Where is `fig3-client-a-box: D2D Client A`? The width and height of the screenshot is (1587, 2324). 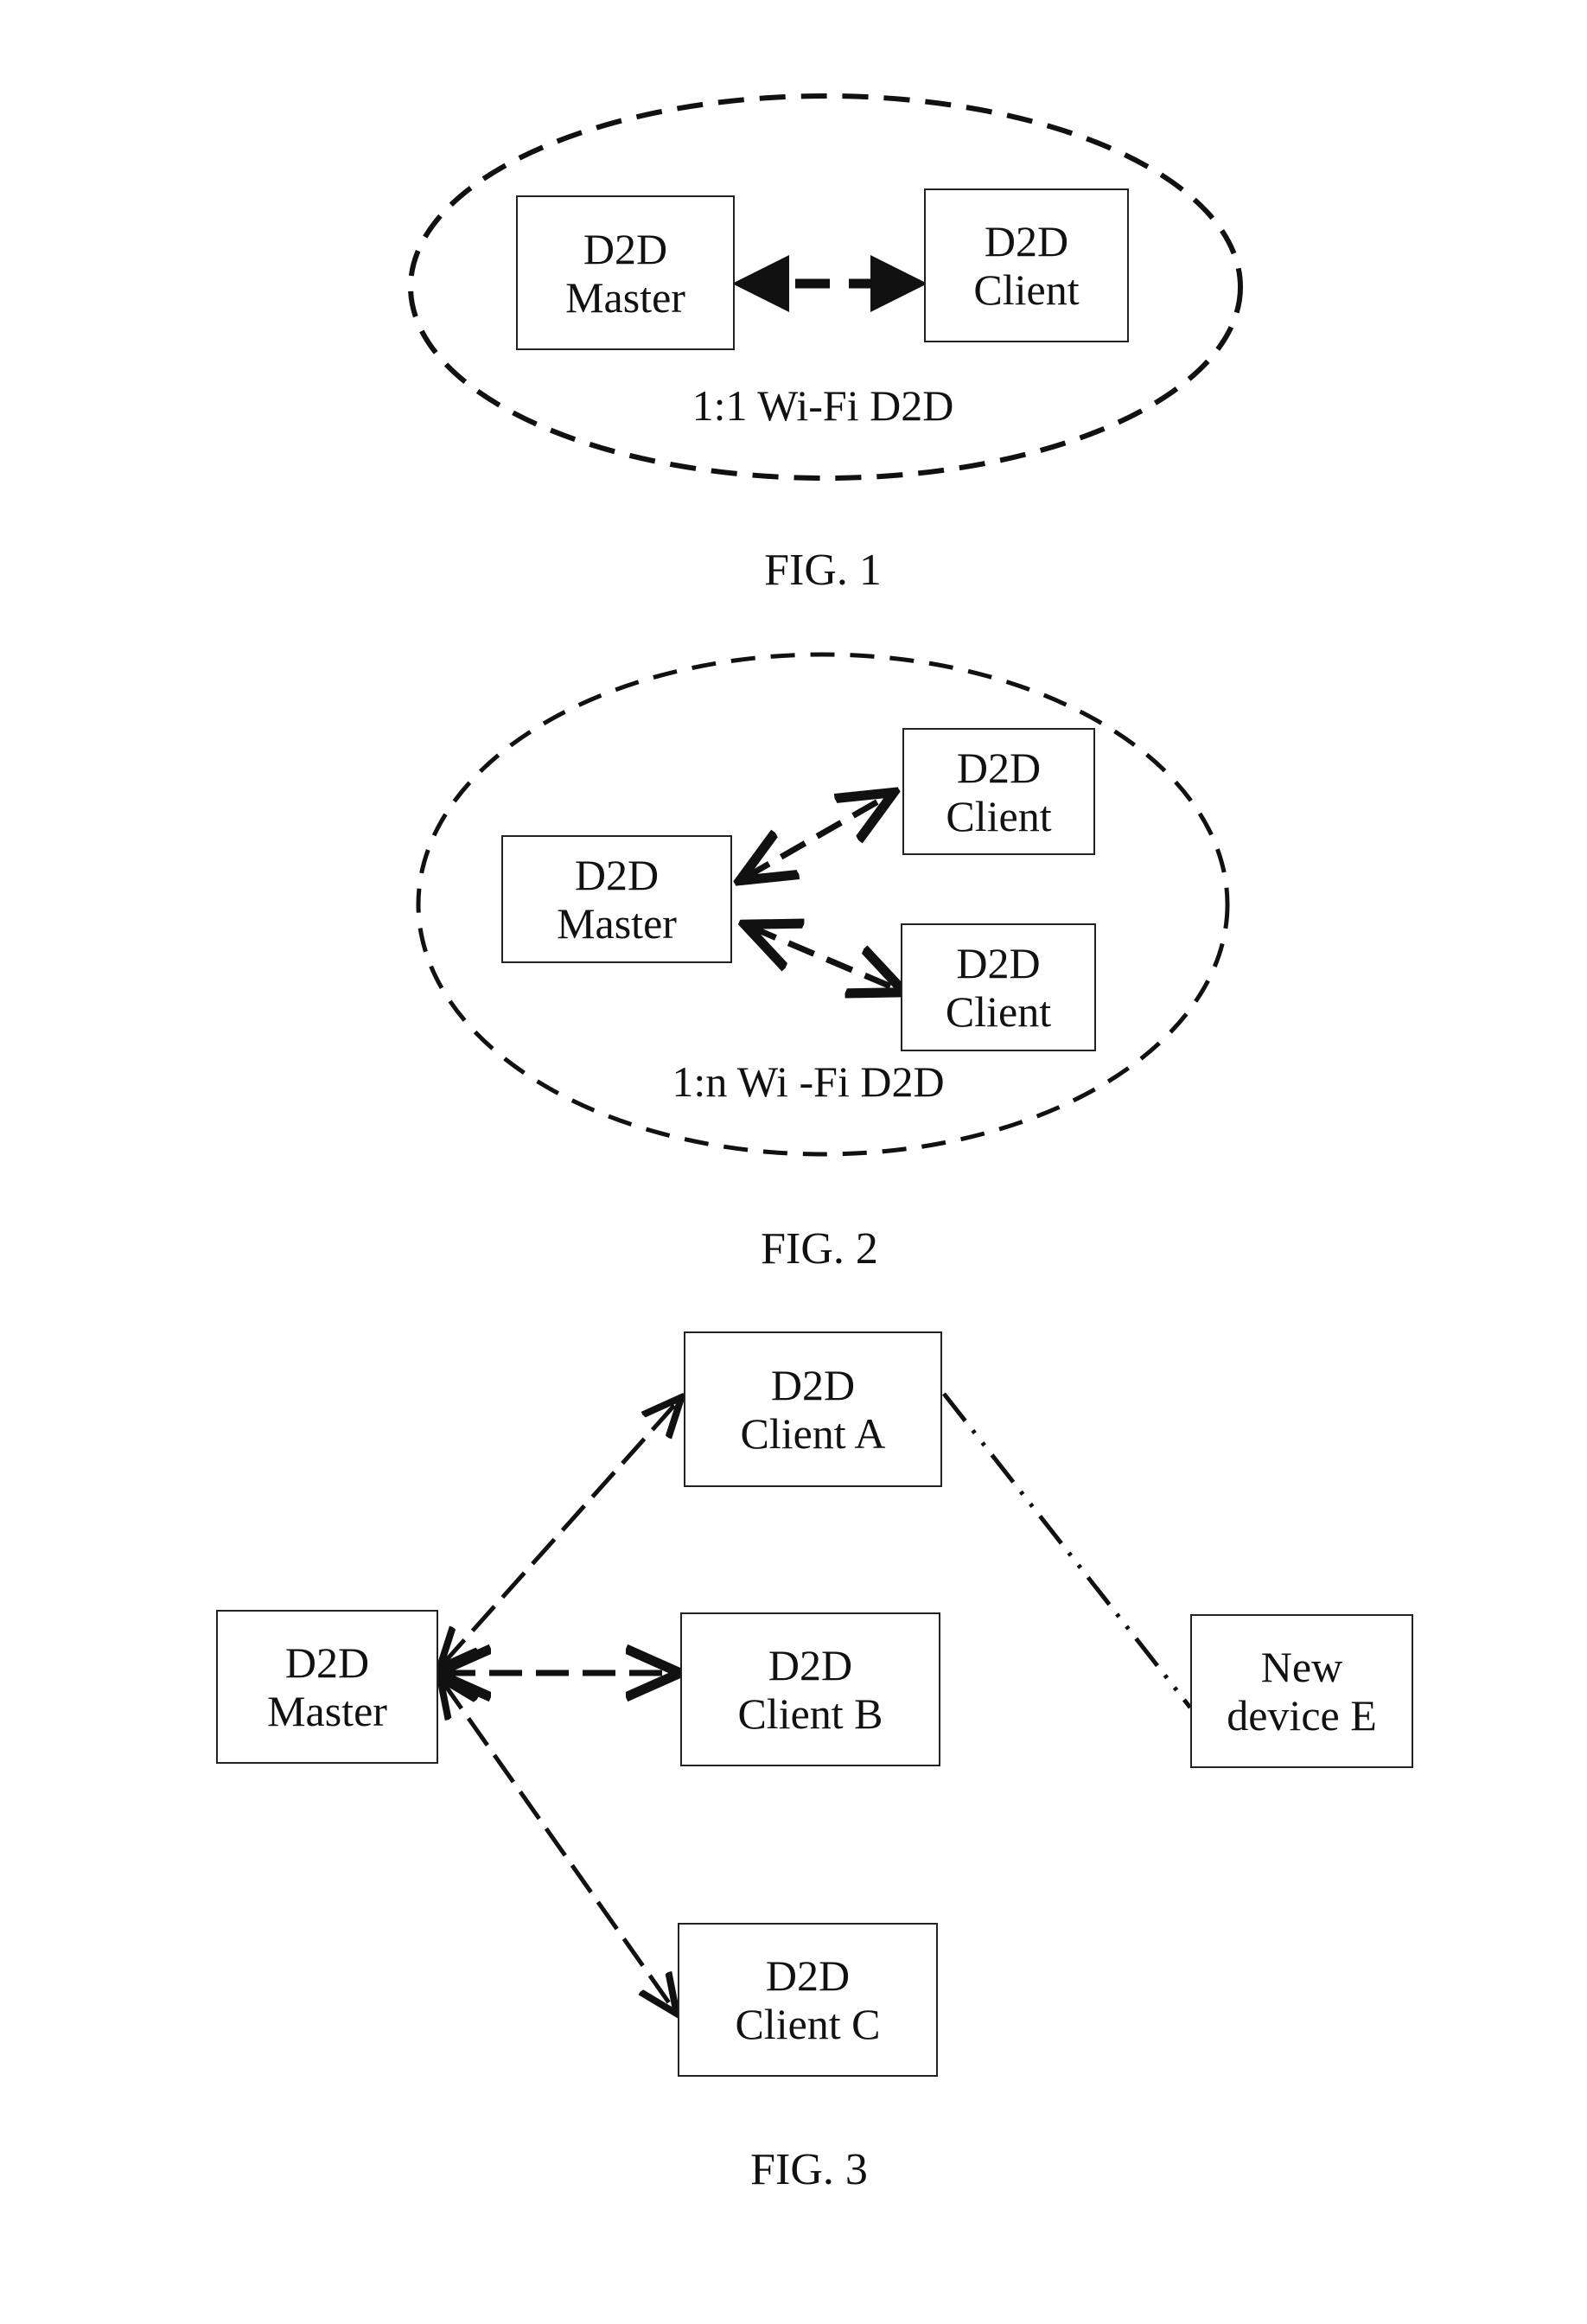 fig3-client-a-box: D2D Client A is located at coordinates (813, 1409).